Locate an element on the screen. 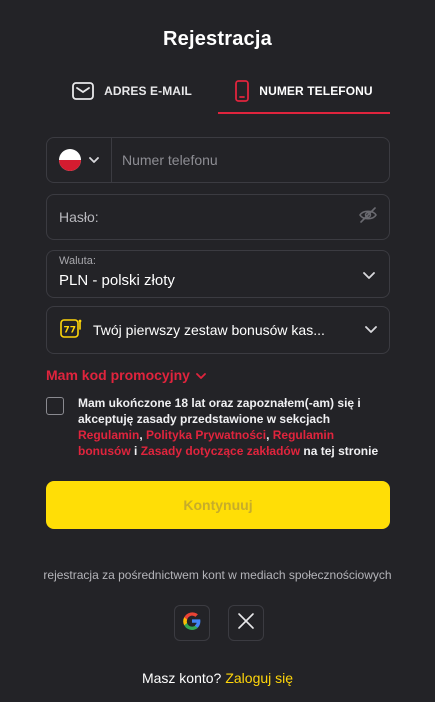  currency-label: Waluta: is located at coordinates (77, 261).